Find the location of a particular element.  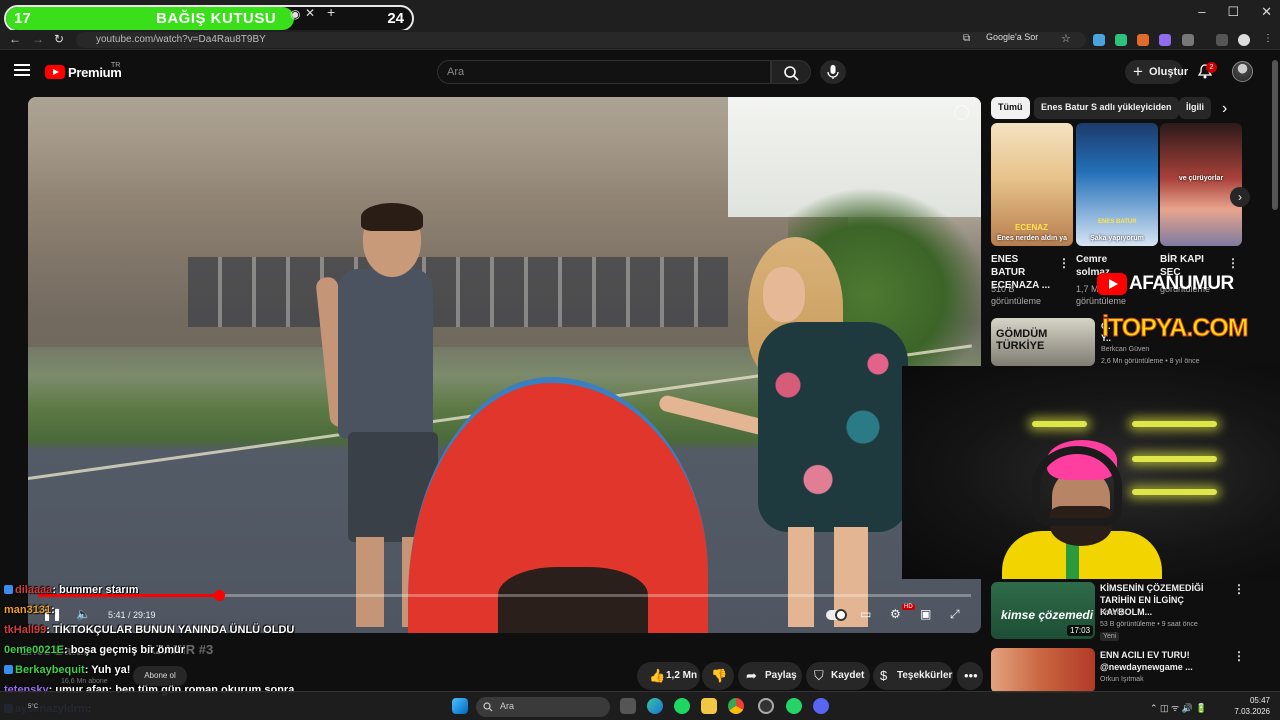

chat-username: man3131 is located at coordinates (28, 610).